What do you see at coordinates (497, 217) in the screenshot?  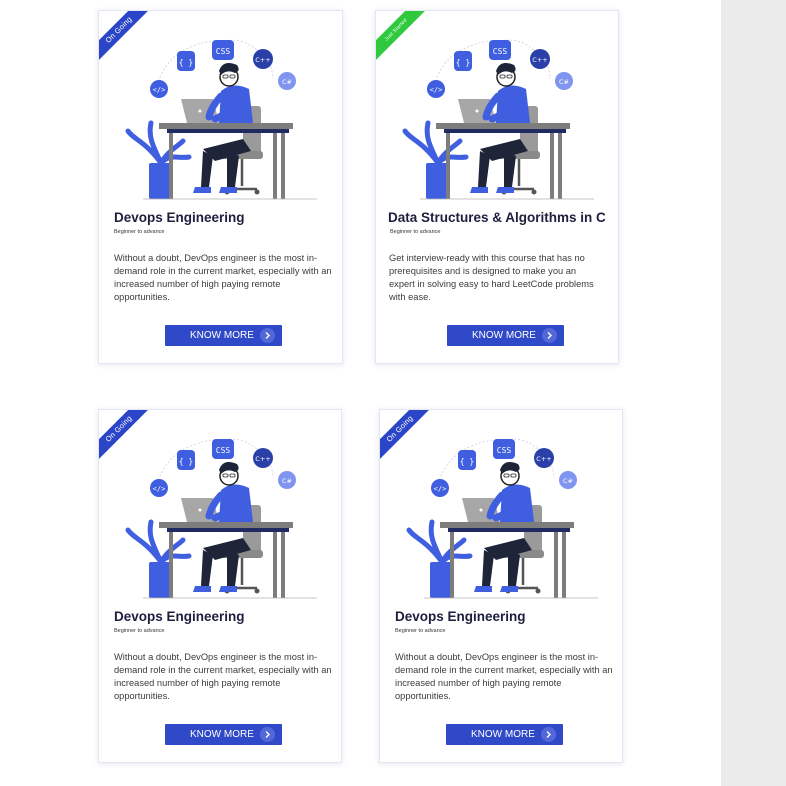 I see `course-title: Data Structures & Algorithms in C` at bounding box center [497, 217].